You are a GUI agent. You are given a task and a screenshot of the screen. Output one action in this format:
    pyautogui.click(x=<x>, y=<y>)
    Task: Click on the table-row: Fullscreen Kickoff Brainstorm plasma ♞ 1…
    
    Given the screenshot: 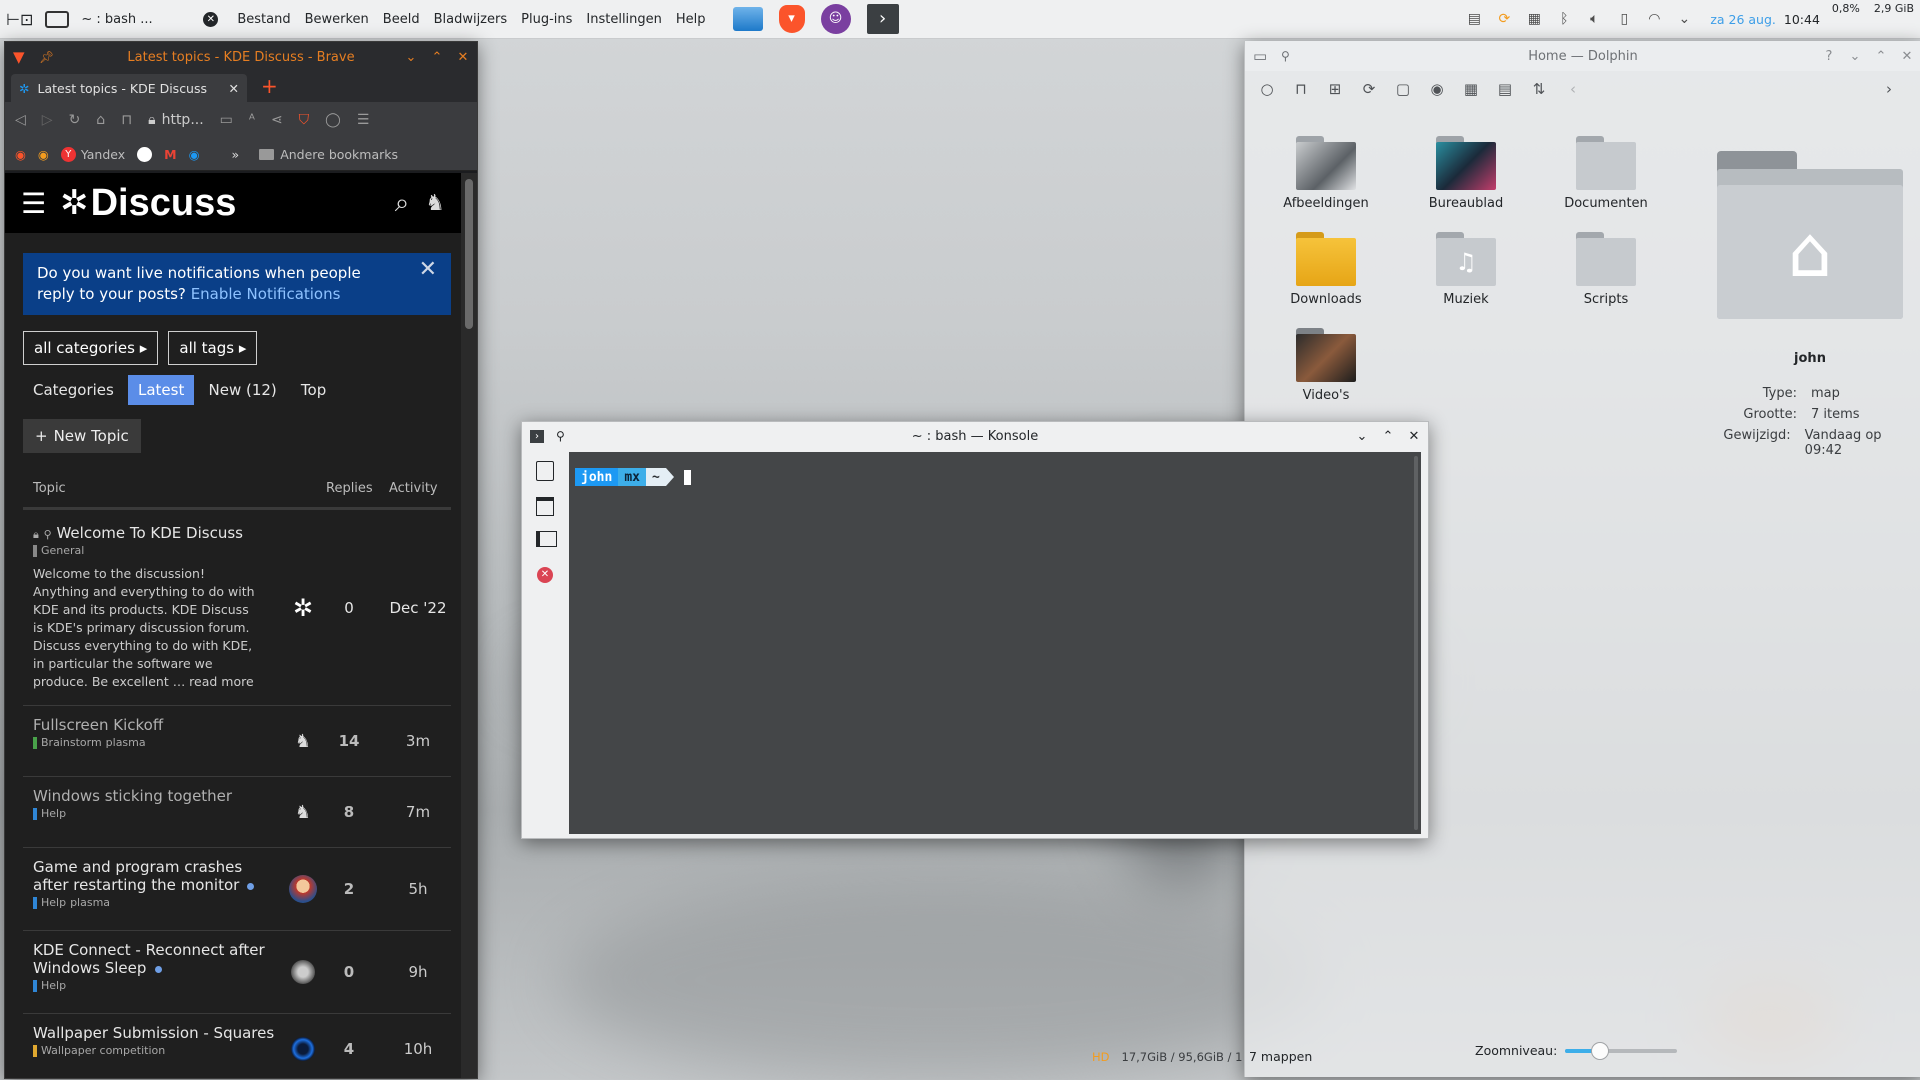 What is the action you would take?
    pyautogui.click(x=237, y=741)
    